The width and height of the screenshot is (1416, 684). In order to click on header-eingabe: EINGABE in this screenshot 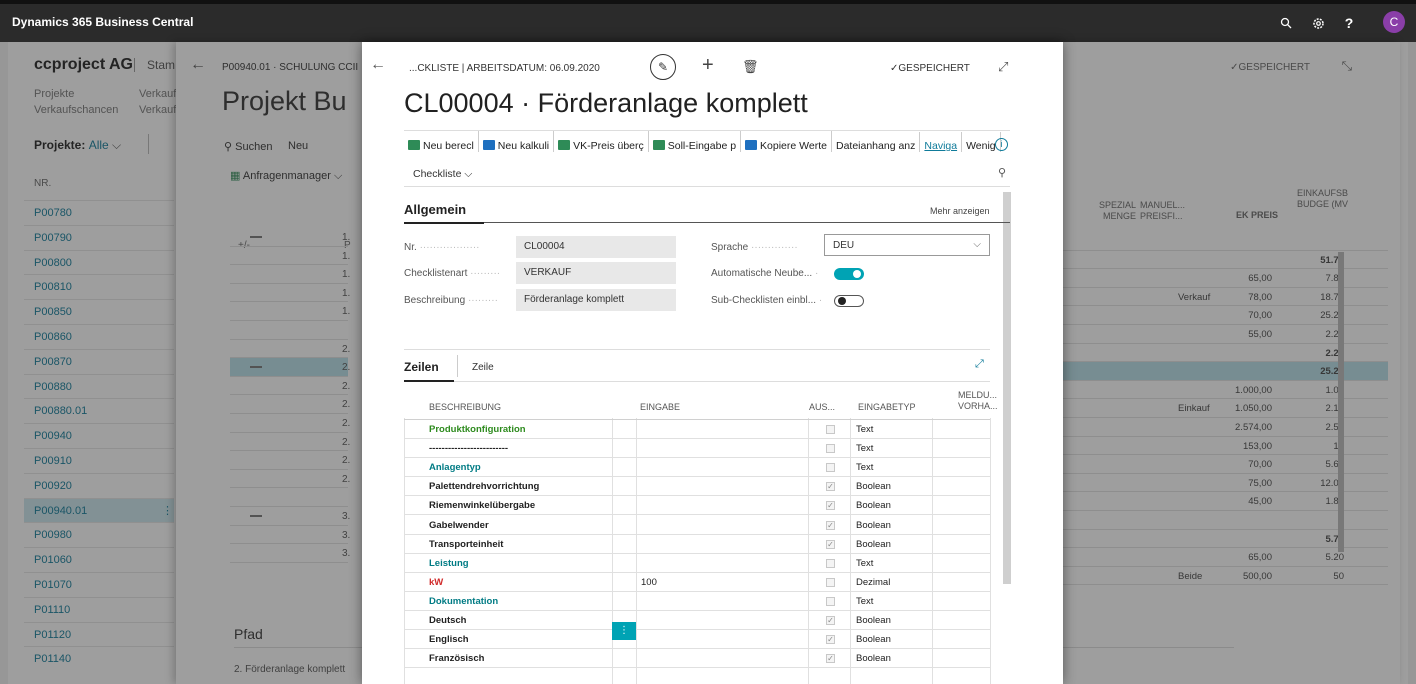, I will do `click(660, 407)`.